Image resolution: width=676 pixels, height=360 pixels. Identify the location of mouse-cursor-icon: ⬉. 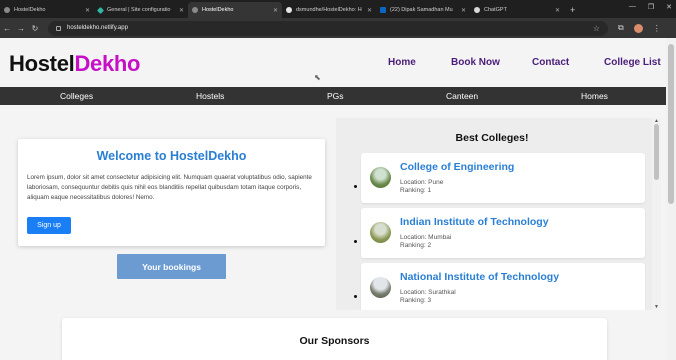
(317, 77).